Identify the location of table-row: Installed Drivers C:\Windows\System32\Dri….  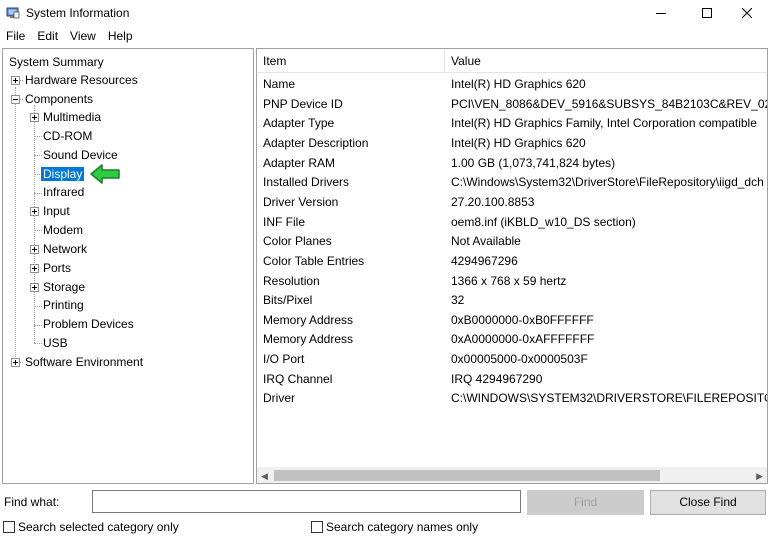
(512, 183).